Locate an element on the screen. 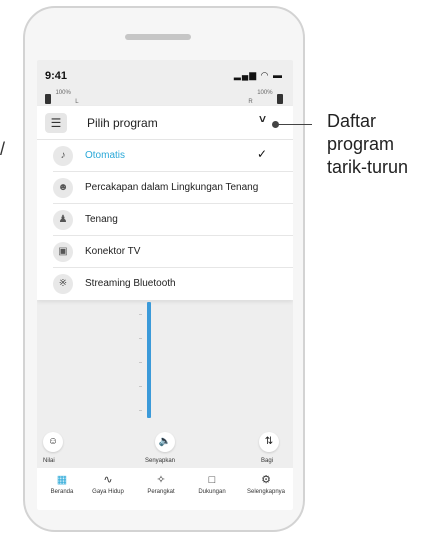  bluetooth-icon: ※ is located at coordinates (63, 284).